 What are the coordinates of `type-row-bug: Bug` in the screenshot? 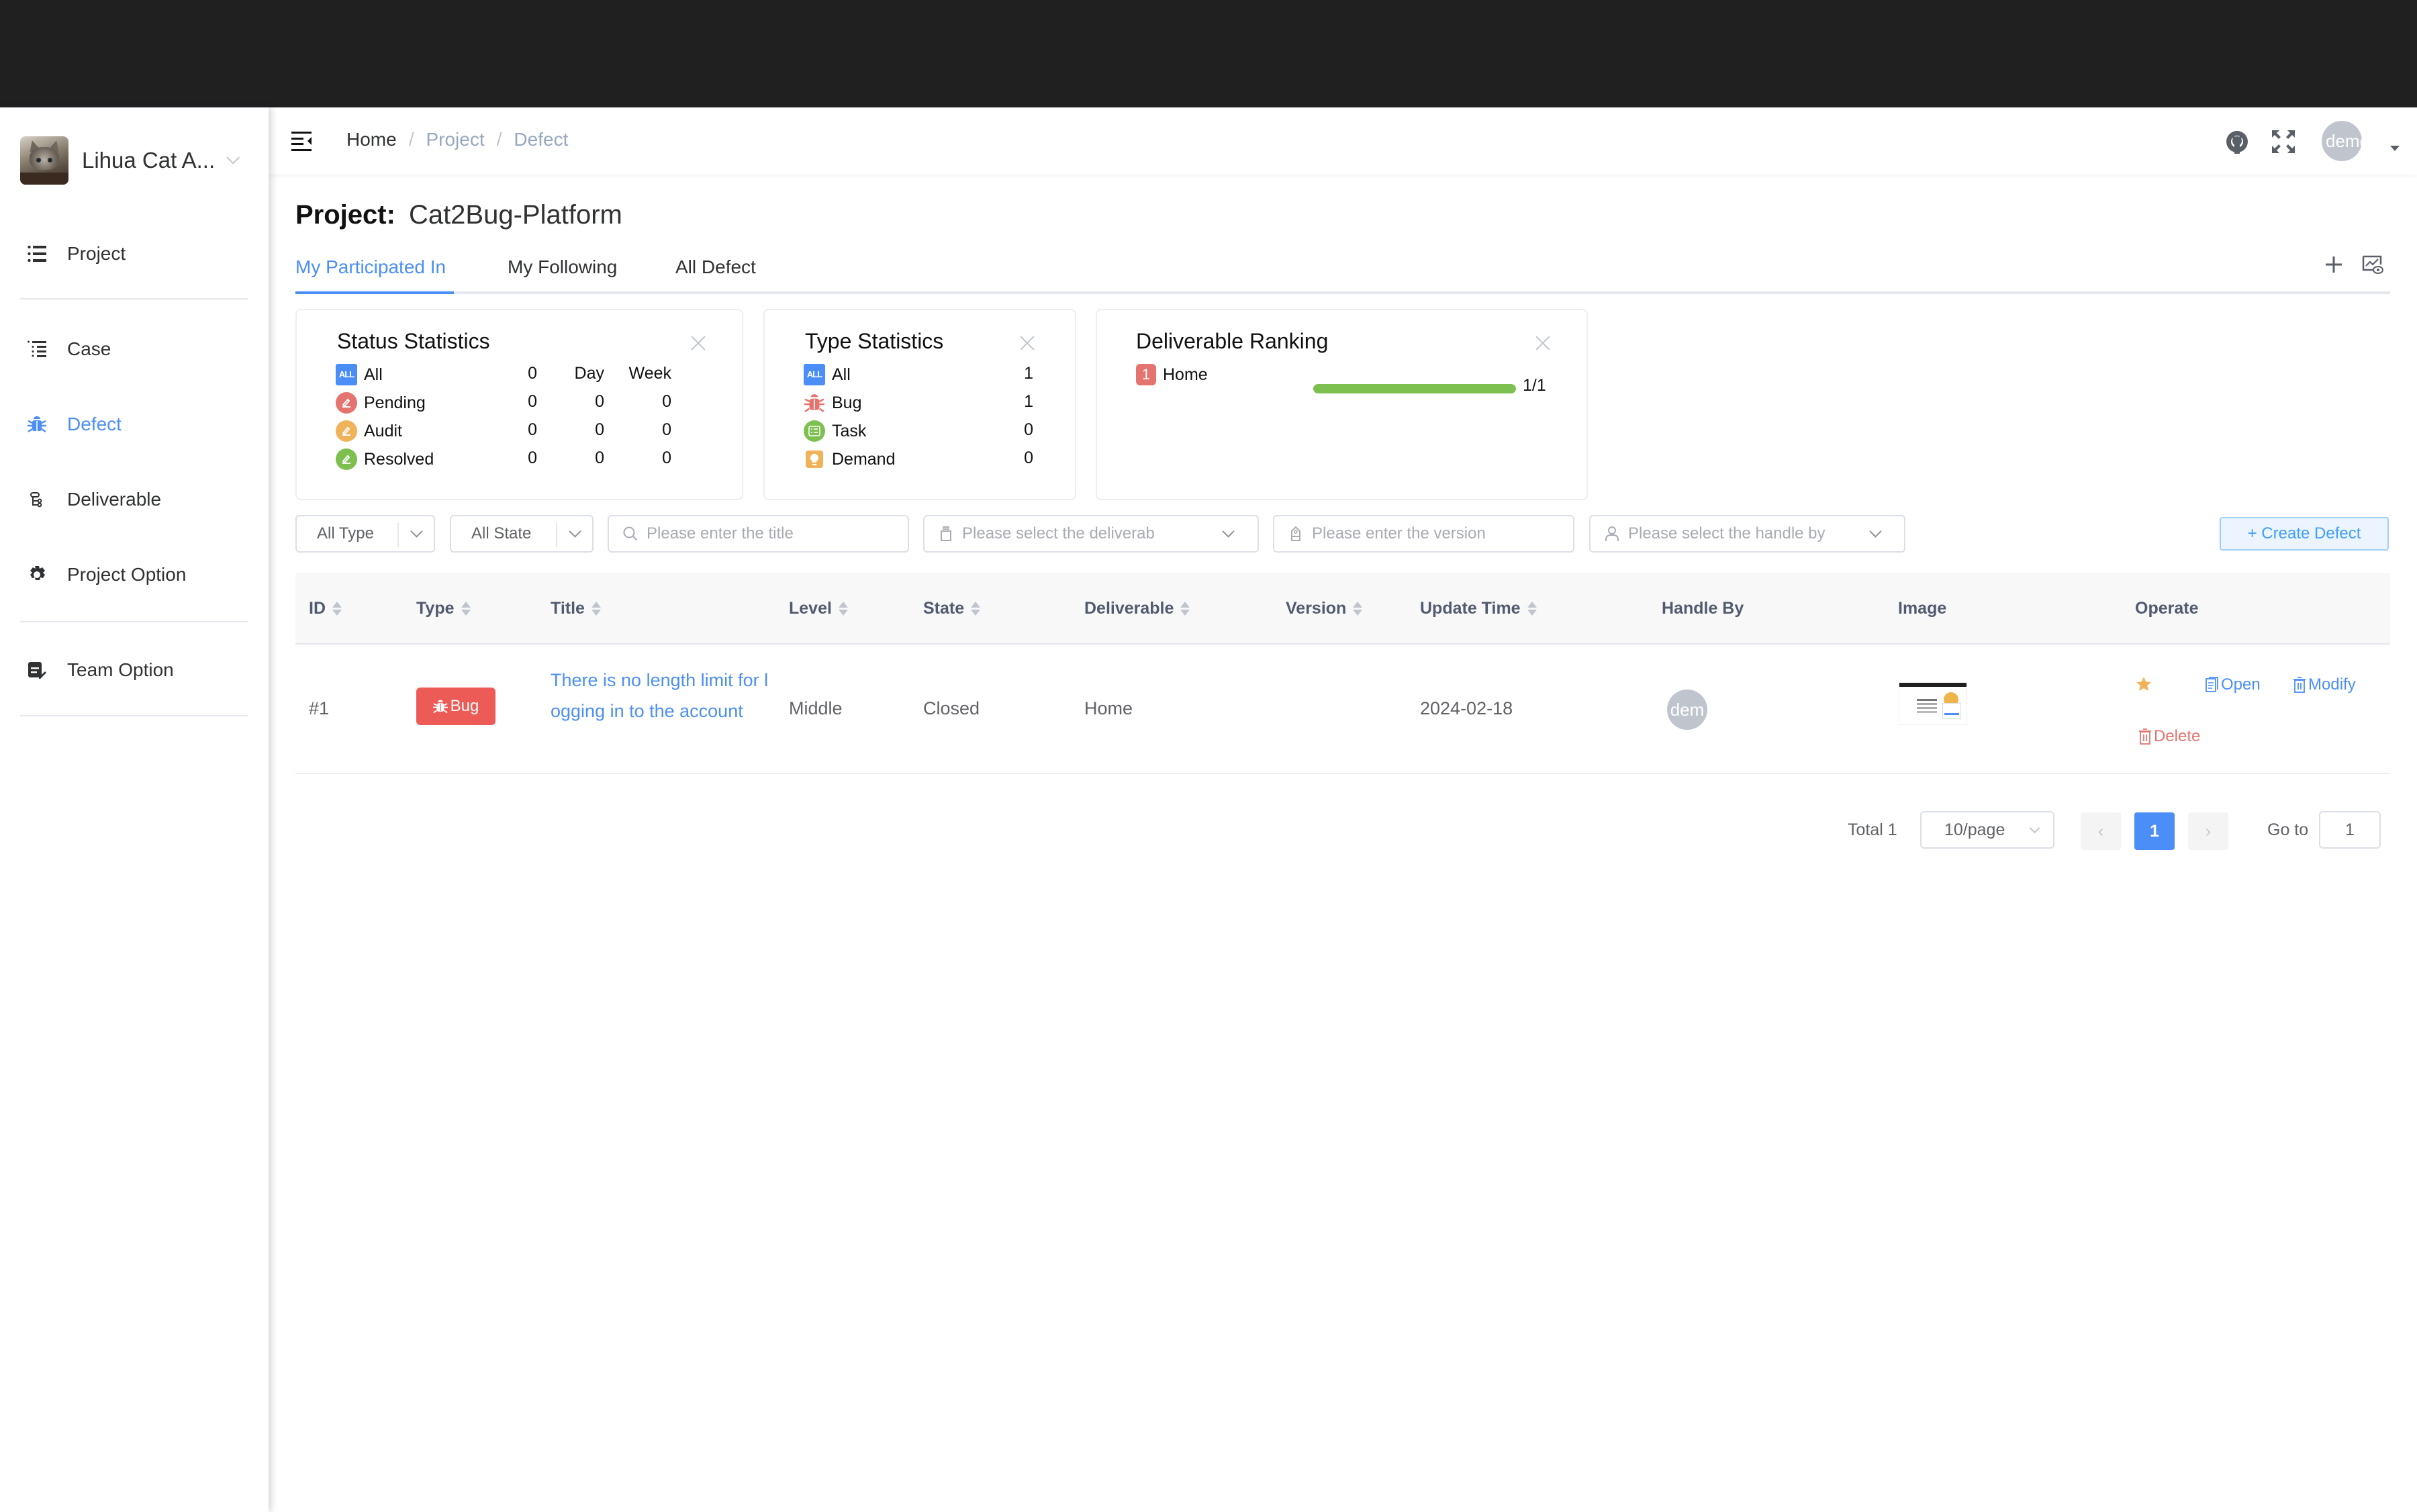 It's located at (833, 402).